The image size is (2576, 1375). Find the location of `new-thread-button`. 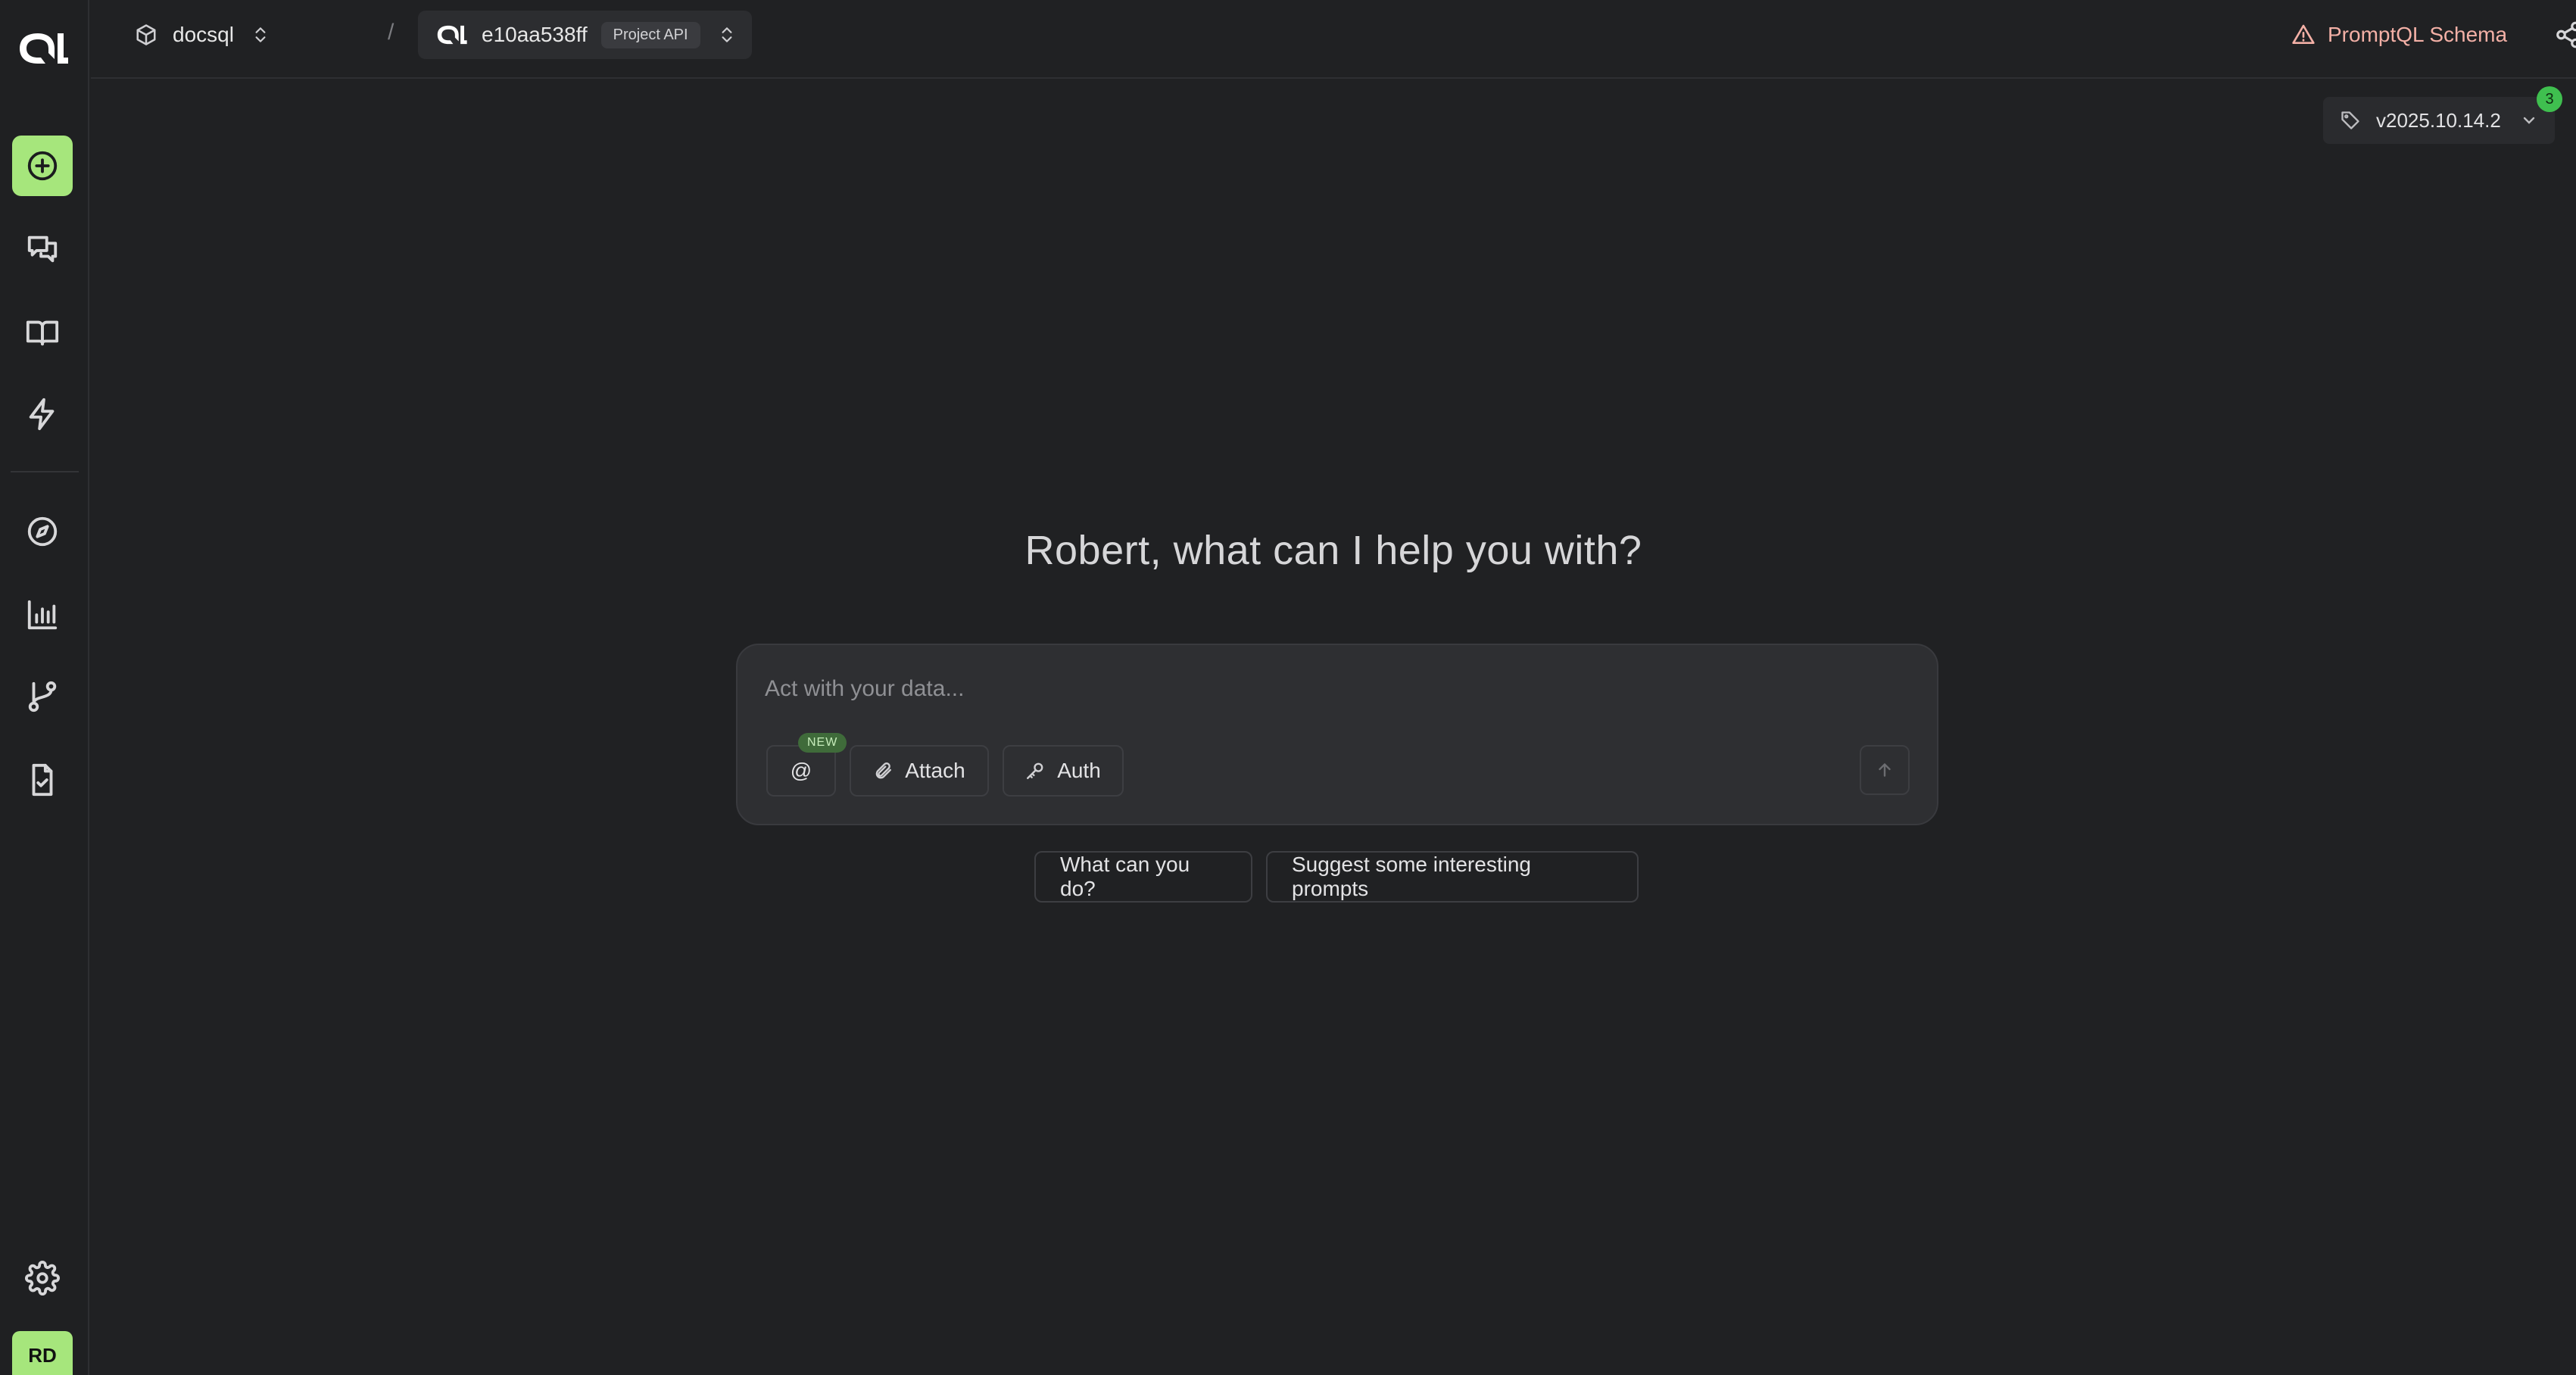

new-thread-button is located at coordinates (42, 166).